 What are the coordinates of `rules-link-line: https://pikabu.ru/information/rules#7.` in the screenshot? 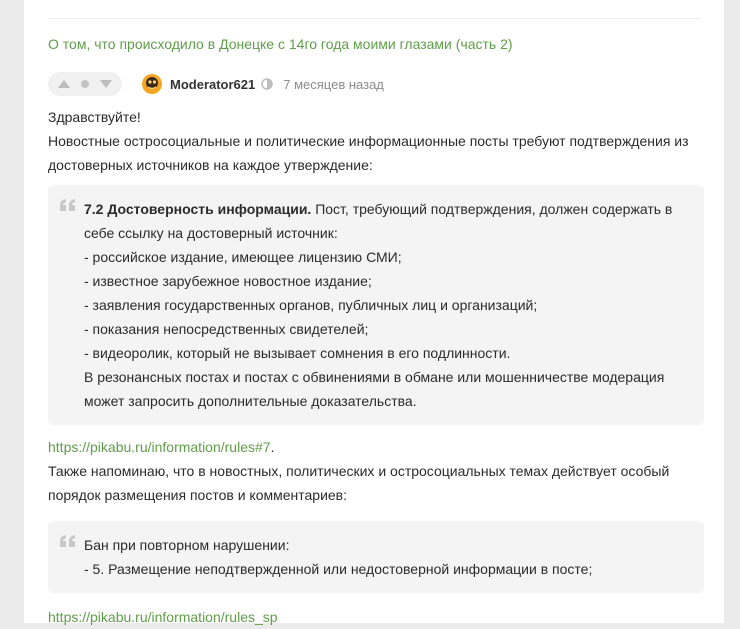 It's located at (376, 447).